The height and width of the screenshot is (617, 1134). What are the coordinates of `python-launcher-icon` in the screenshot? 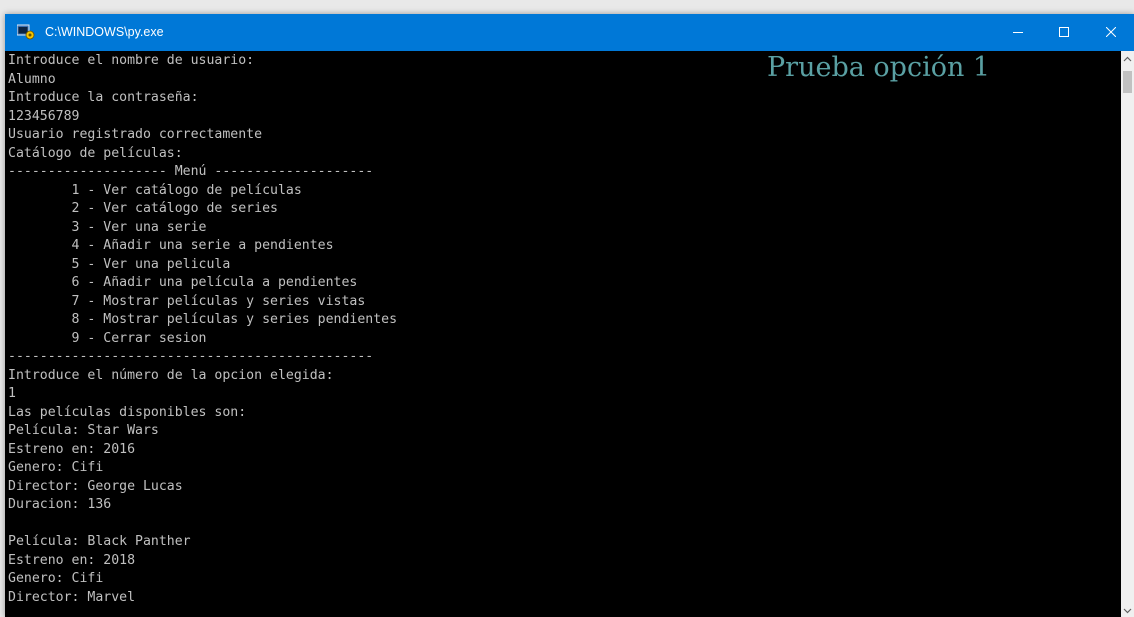 It's located at (25, 32).